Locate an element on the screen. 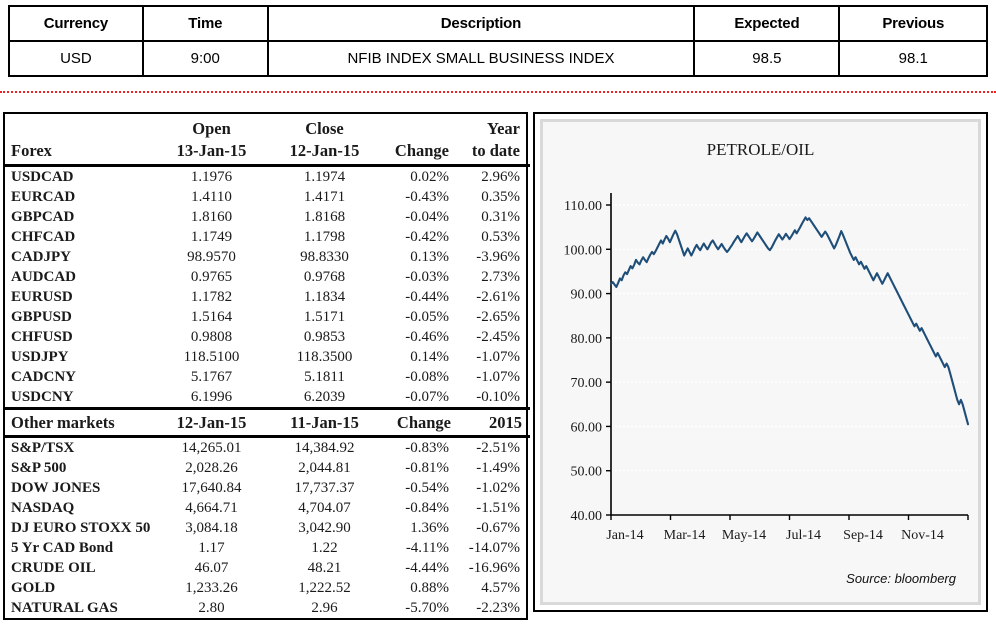 This screenshot has width=996, height=627. forex-row-open: 1.1976 is located at coordinates (211, 177).